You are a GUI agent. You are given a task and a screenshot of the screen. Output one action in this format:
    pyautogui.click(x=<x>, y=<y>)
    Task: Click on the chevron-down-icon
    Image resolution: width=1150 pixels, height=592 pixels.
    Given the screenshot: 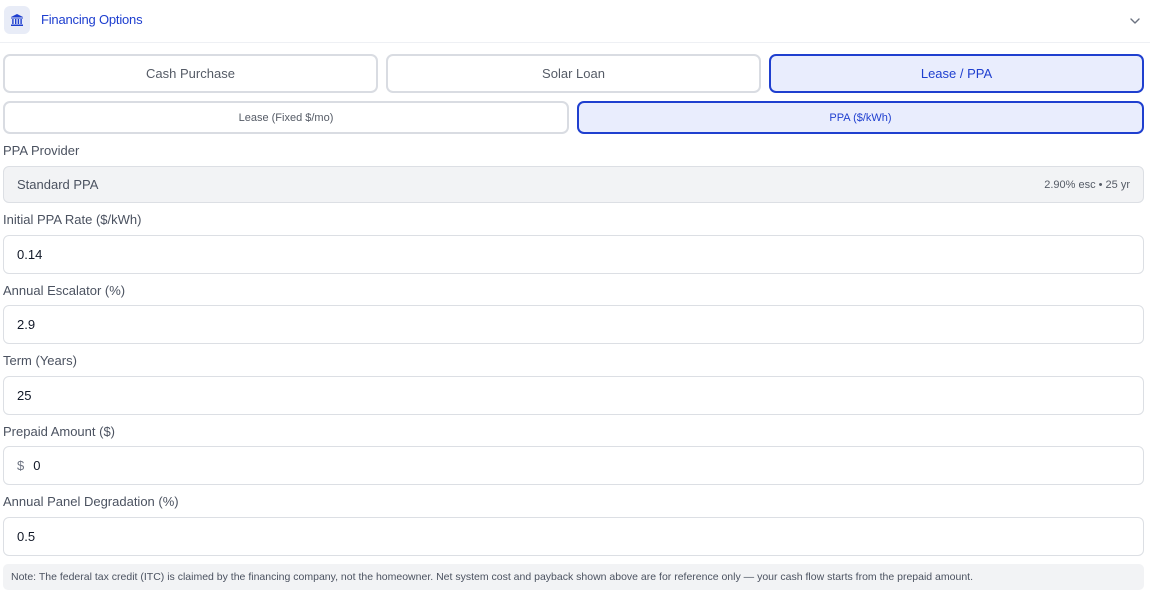 What is the action you would take?
    pyautogui.click(x=1135, y=21)
    